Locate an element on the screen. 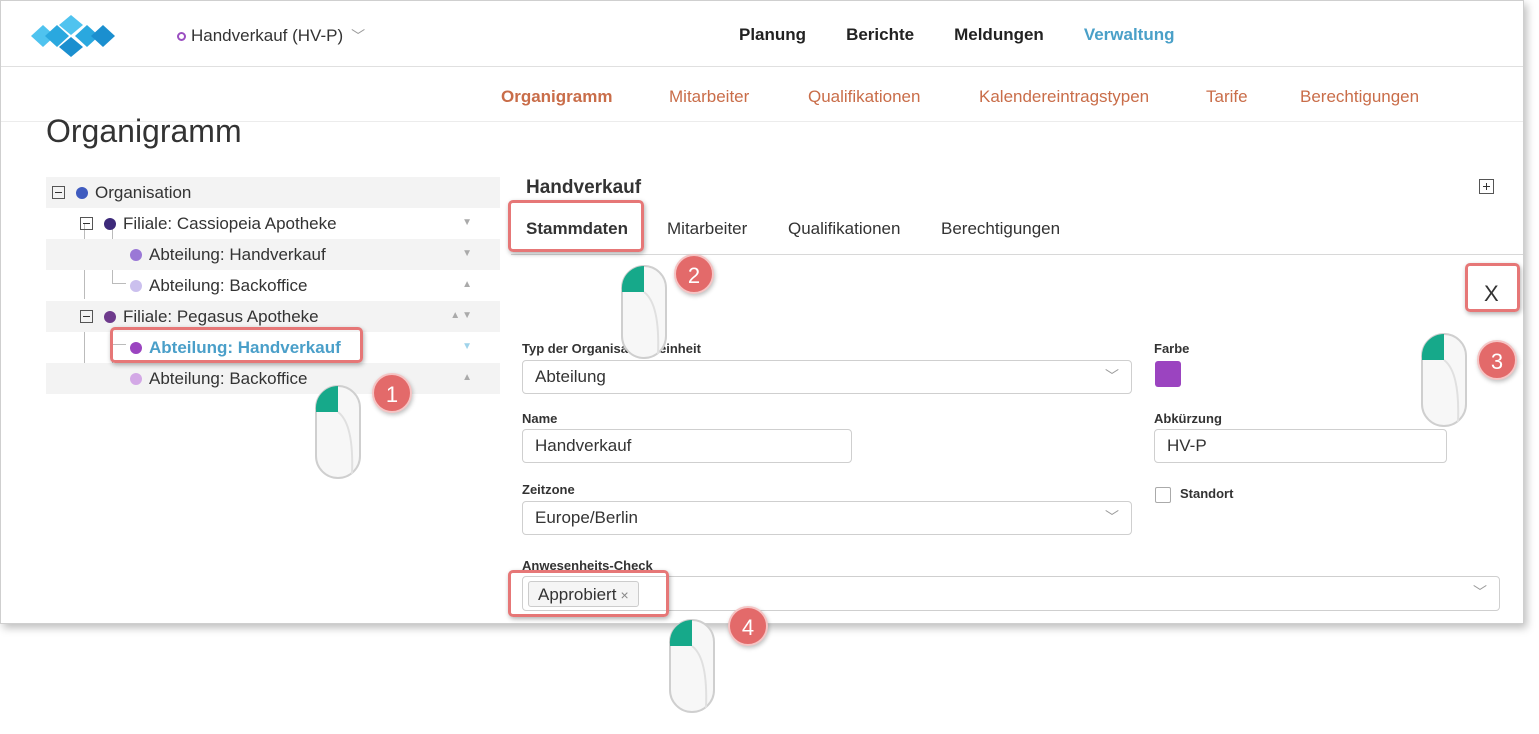 The image size is (1539, 734). step-badge-4: 4 is located at coordinates (748, 626).